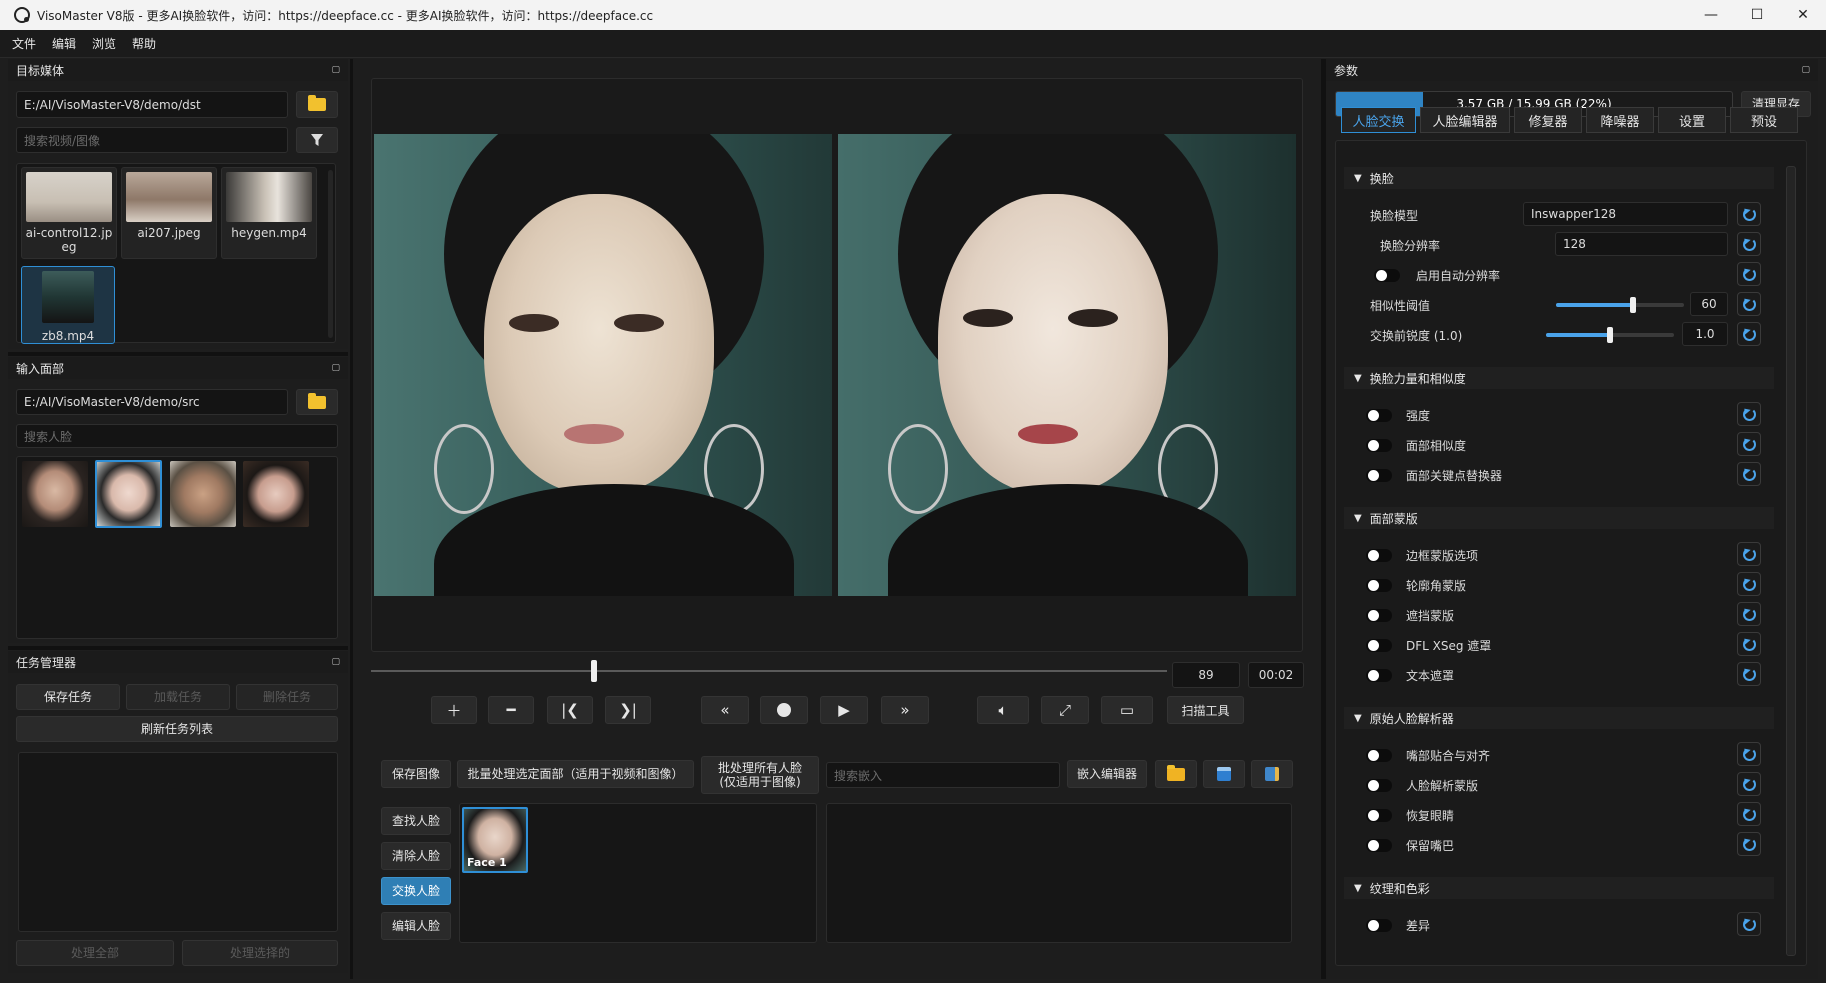  What do you see at coordinates (68, 305) in the screenshot?
I see `media-thumb-zb8: zb8.mp4` at bounding box center [68, 305].